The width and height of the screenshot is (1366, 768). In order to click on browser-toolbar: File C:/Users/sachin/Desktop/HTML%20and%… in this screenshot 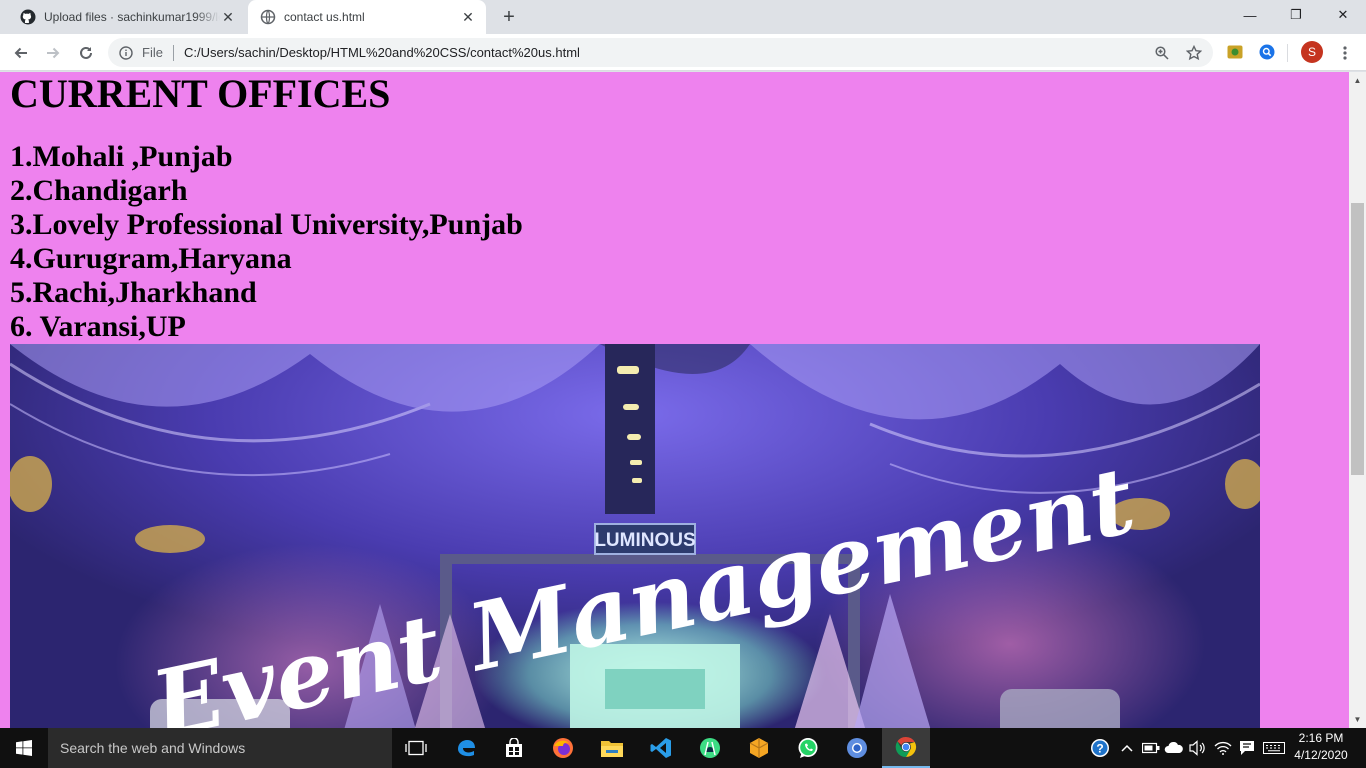, I will do `click(683, 52)`.